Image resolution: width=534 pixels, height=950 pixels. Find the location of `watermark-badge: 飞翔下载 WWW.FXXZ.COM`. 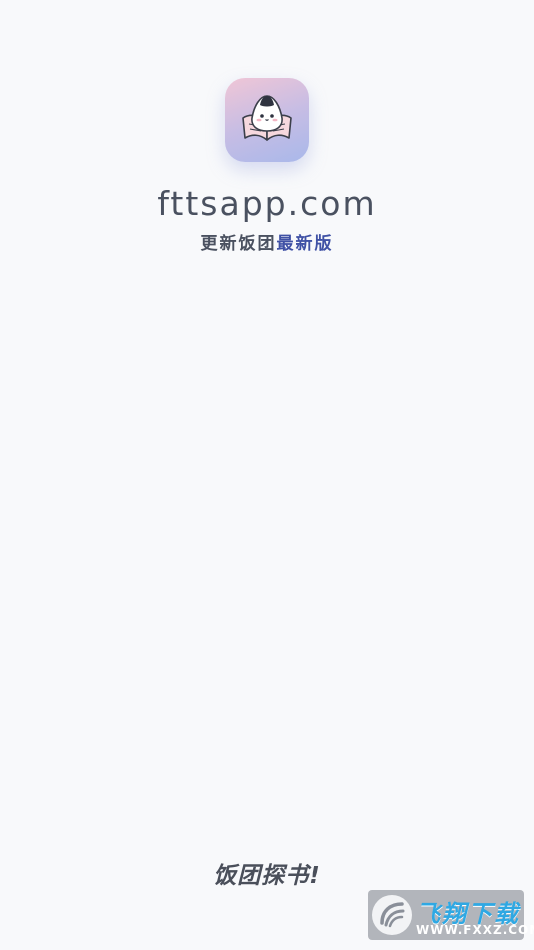

watermark-badge: 飞翔下载 WWW.FXXZ.COM is located at coordinates (451, 915).